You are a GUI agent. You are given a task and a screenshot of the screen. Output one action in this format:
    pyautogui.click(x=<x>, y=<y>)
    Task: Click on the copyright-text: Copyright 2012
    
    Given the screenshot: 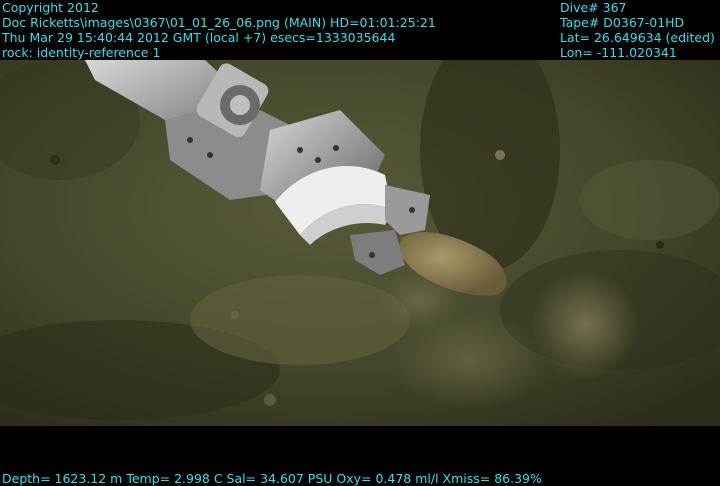 What is the action you would take?
    pyautogui.click(x=50, y=7)
    